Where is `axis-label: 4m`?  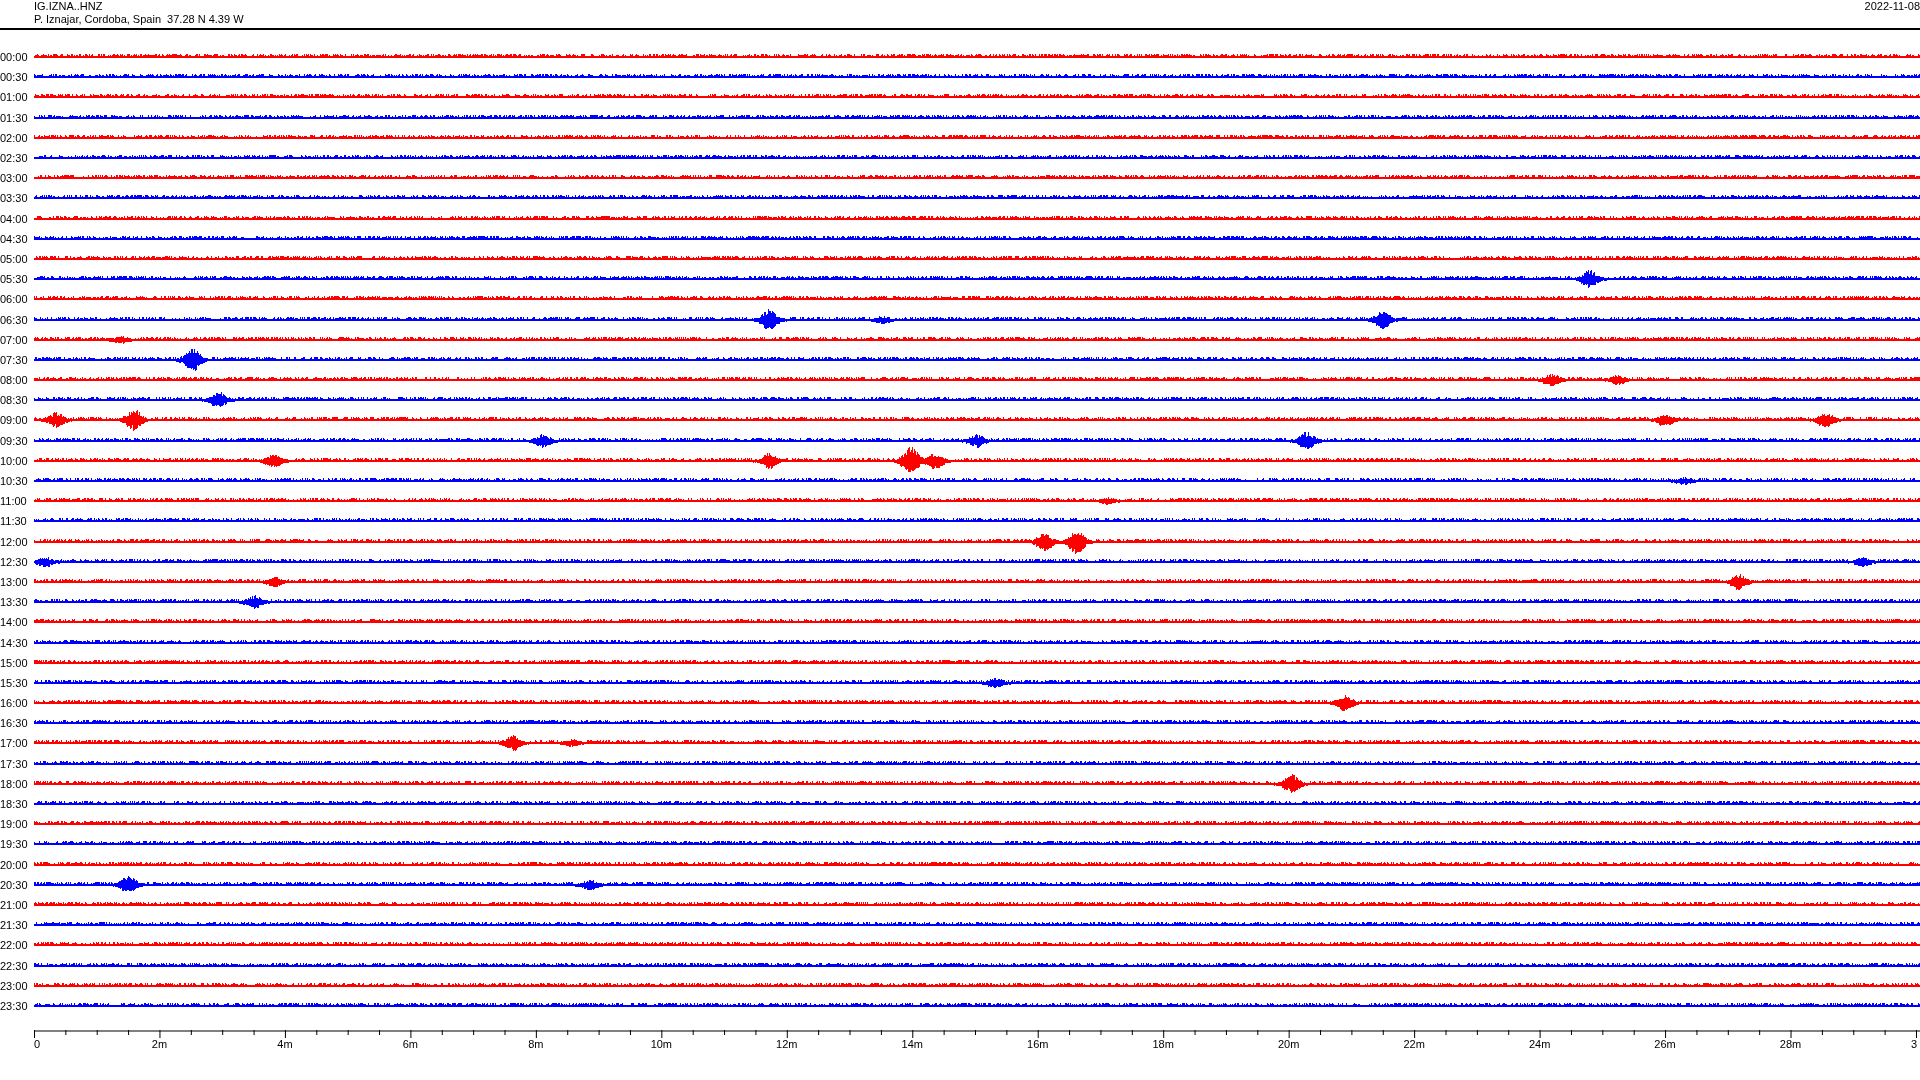 axis-label: 4m is located at coordinates (285, 1044).